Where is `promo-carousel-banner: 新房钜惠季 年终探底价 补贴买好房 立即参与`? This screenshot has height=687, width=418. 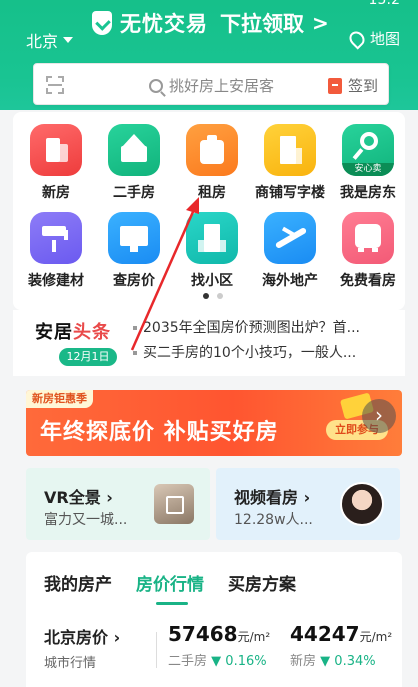
promo-carousel-banner: 新房钜惠季 年终探底价 补贴买好房 立即参与 is located at coordinates (214, 423).